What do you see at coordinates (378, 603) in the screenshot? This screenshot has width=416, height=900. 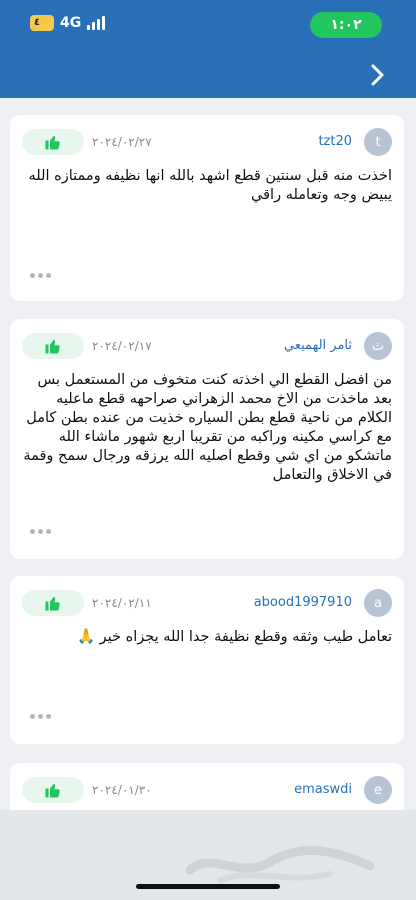 I see `avatar: a` at bounding box center [378, 603].